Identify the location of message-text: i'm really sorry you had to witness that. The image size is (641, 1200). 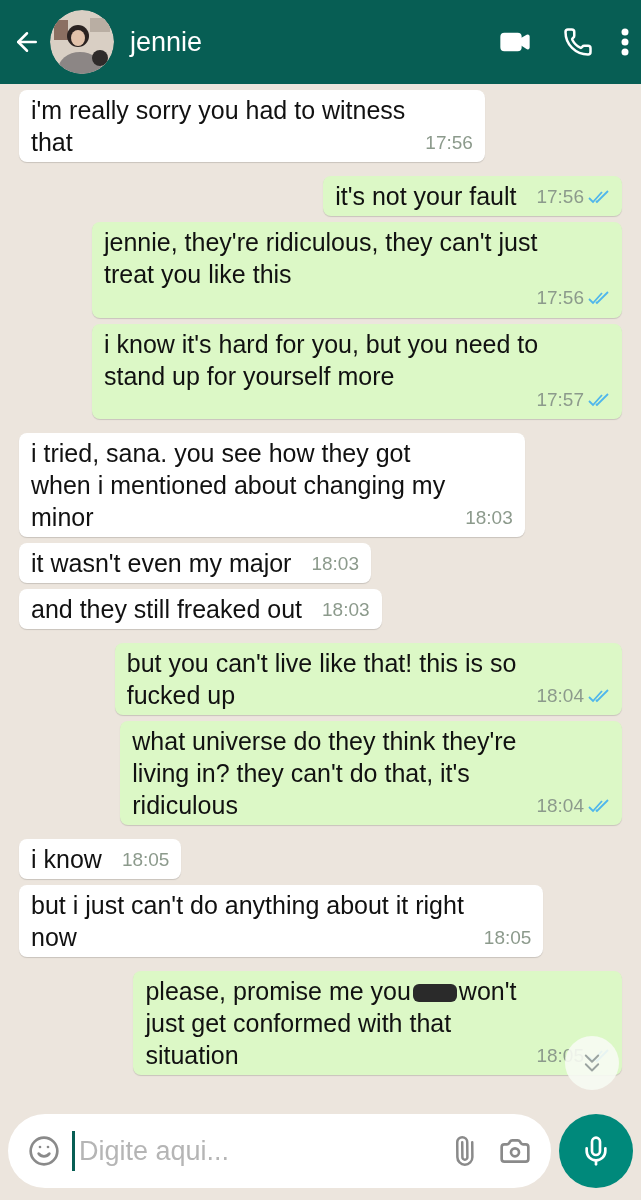
(218, 126).